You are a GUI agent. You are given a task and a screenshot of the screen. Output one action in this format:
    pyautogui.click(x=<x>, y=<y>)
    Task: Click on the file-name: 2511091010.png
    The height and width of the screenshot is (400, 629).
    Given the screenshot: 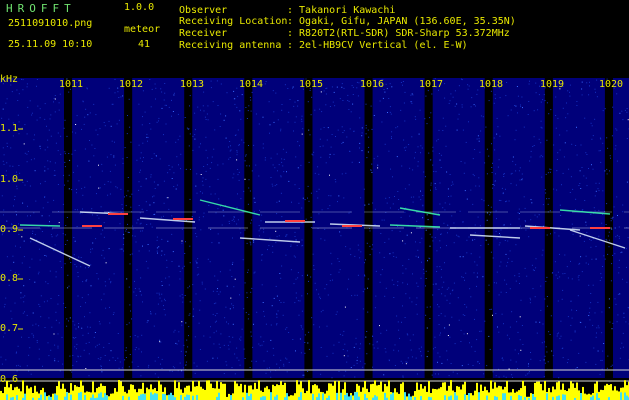 What is the action you would take?
    pyautogui.click(x=50, y=23)
    